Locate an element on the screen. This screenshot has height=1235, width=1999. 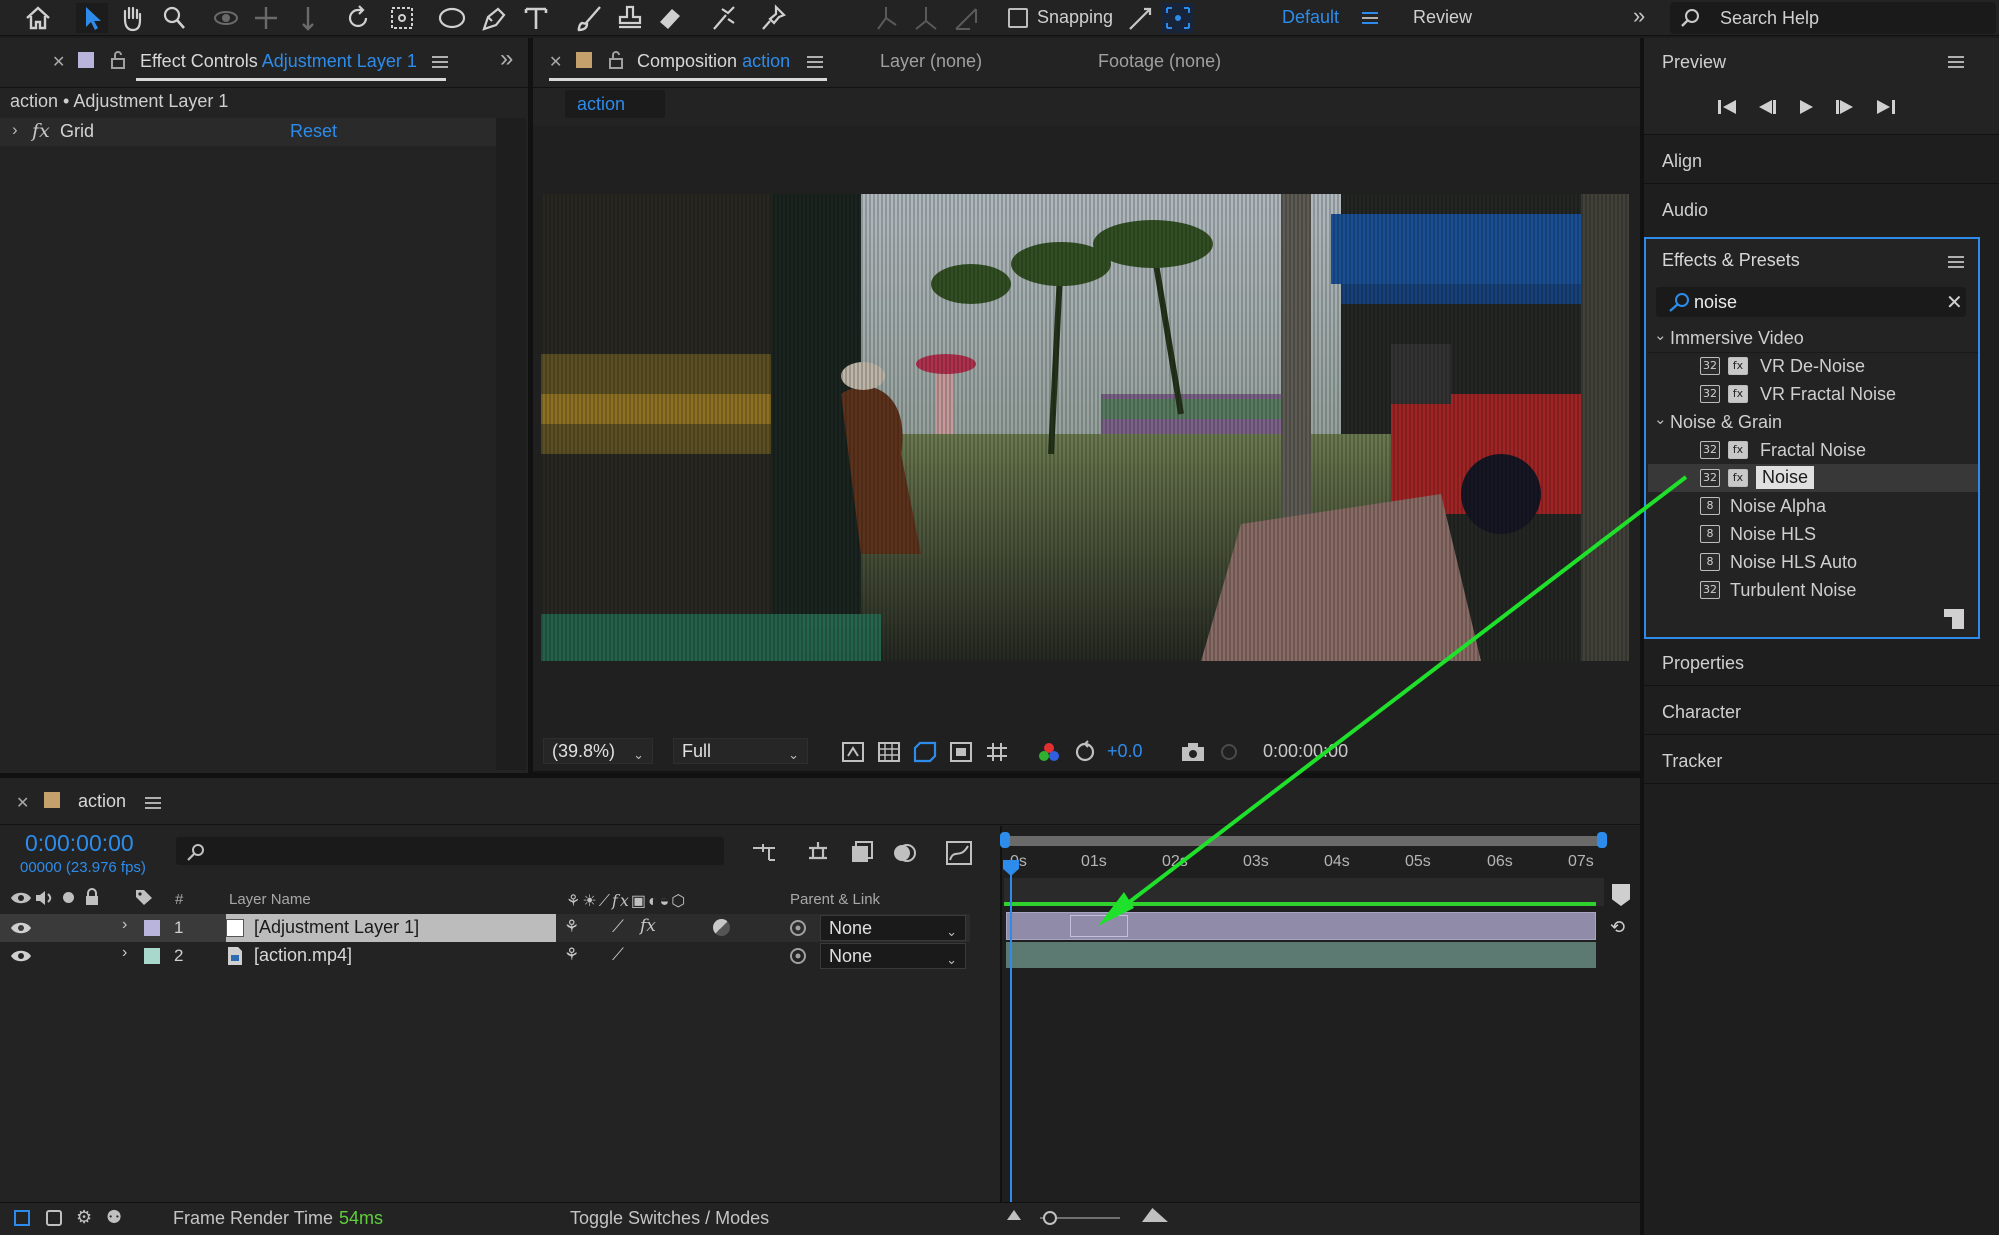
snap-edges-icon is located at coordinates (1140, 18).